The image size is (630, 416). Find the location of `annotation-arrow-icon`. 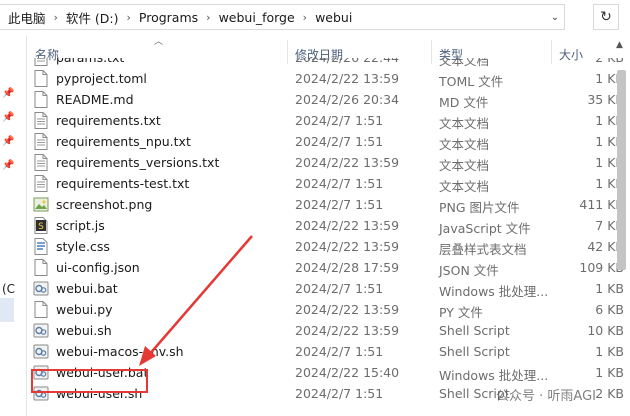

annotation-arrow-icon is located at coordinates (196, 300).